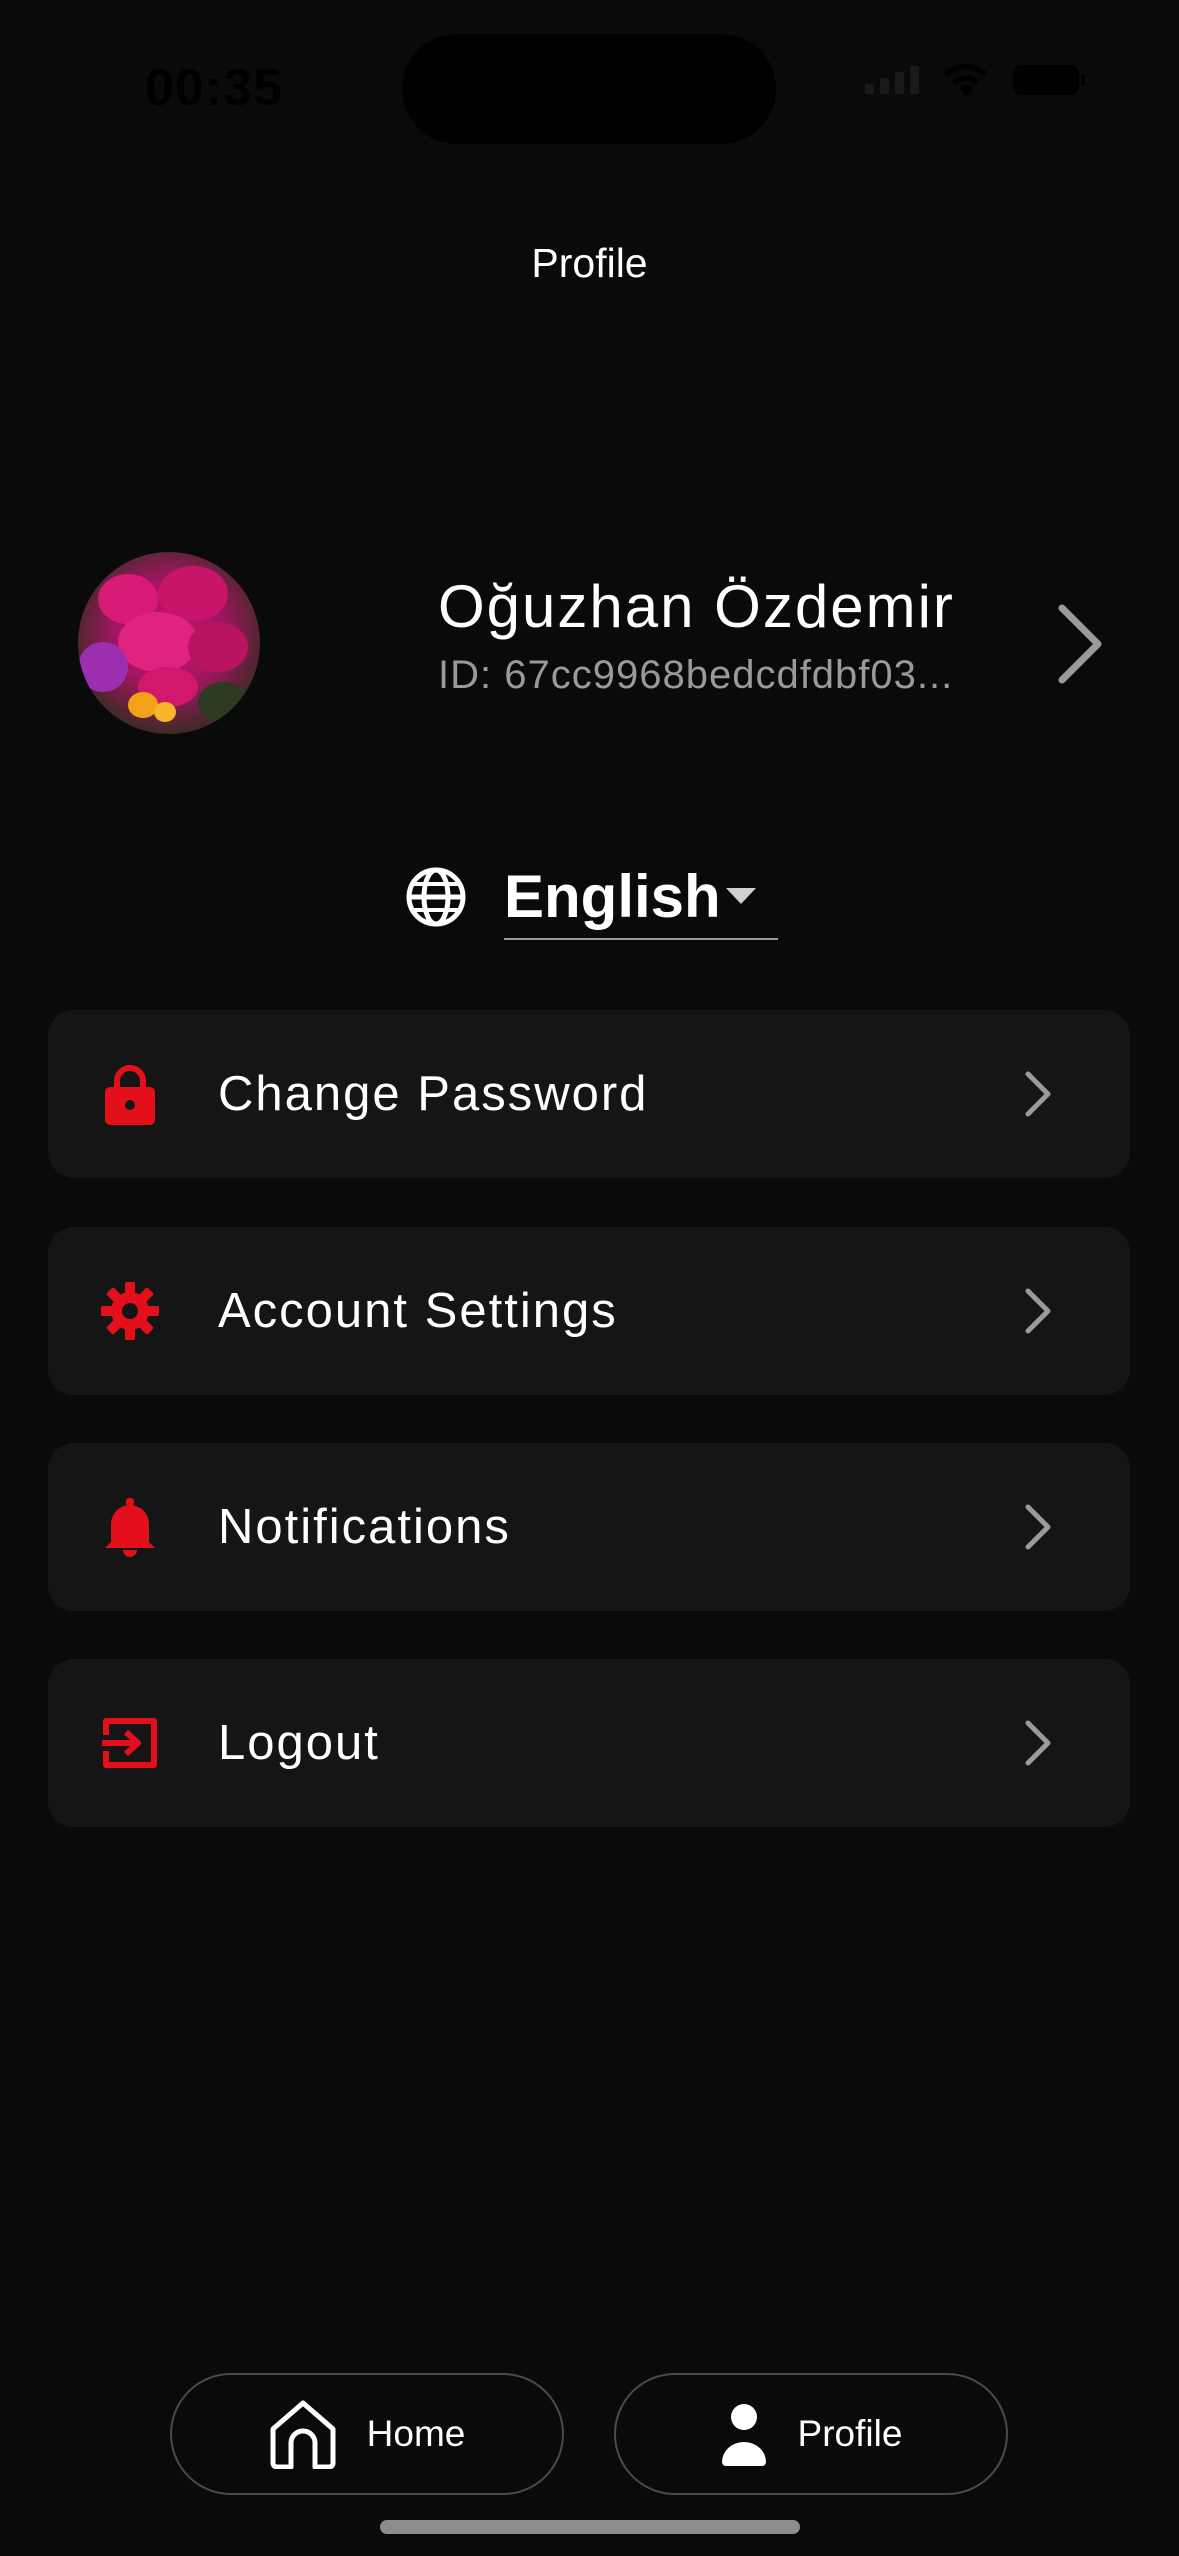 The image size is (1179, 2556). I want to click on status-time: 00:35, so click(214, 88).